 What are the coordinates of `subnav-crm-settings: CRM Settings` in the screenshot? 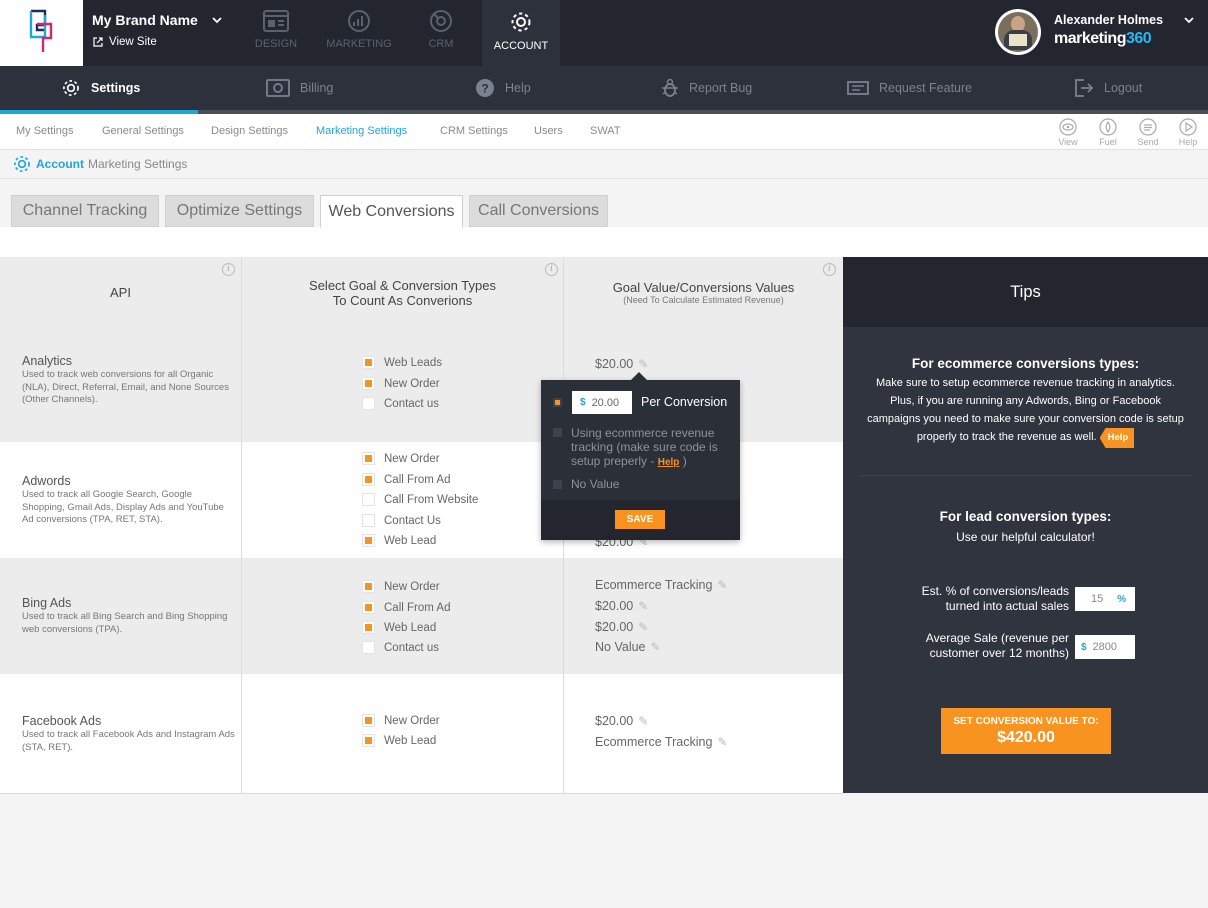 It's located at (474, 131).